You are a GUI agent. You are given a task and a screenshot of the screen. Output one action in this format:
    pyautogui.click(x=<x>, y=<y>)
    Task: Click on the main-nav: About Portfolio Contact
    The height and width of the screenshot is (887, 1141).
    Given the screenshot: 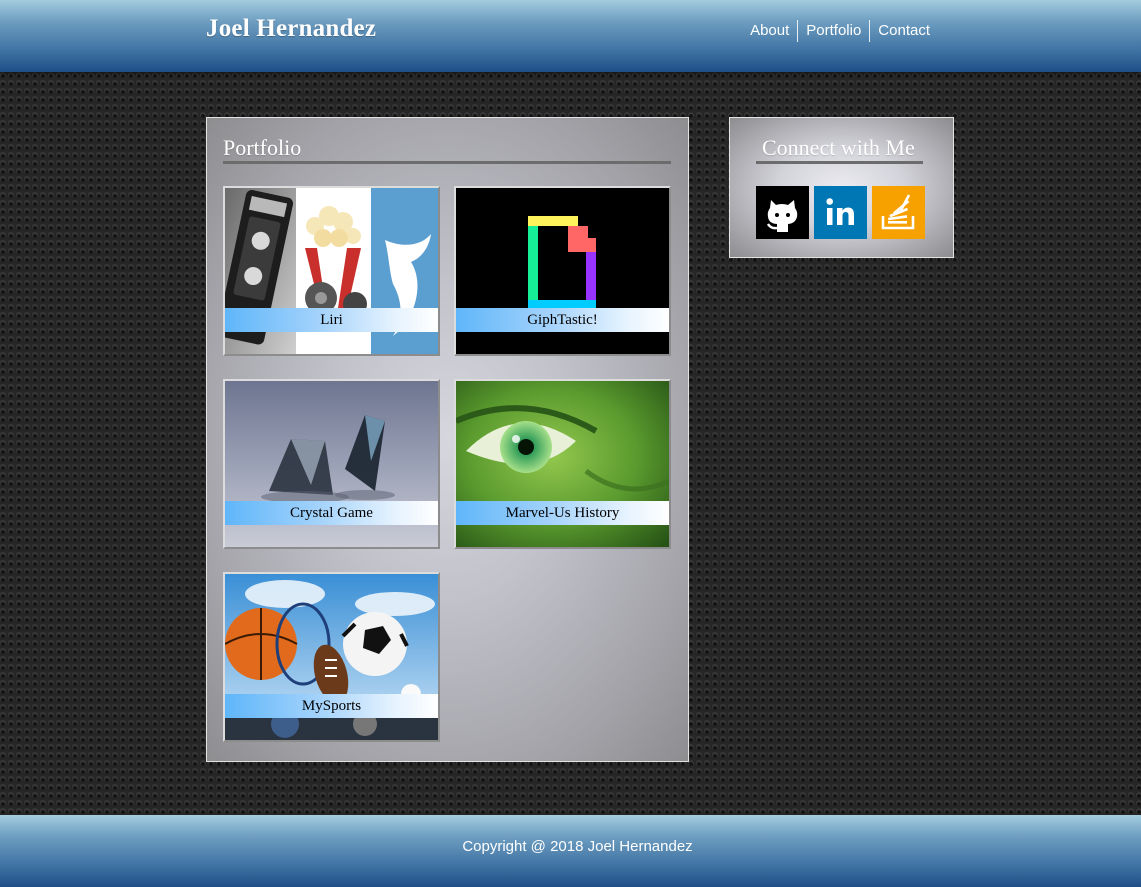 What is the action you would take?
    pyautogui.click(x=840, y=31)
    